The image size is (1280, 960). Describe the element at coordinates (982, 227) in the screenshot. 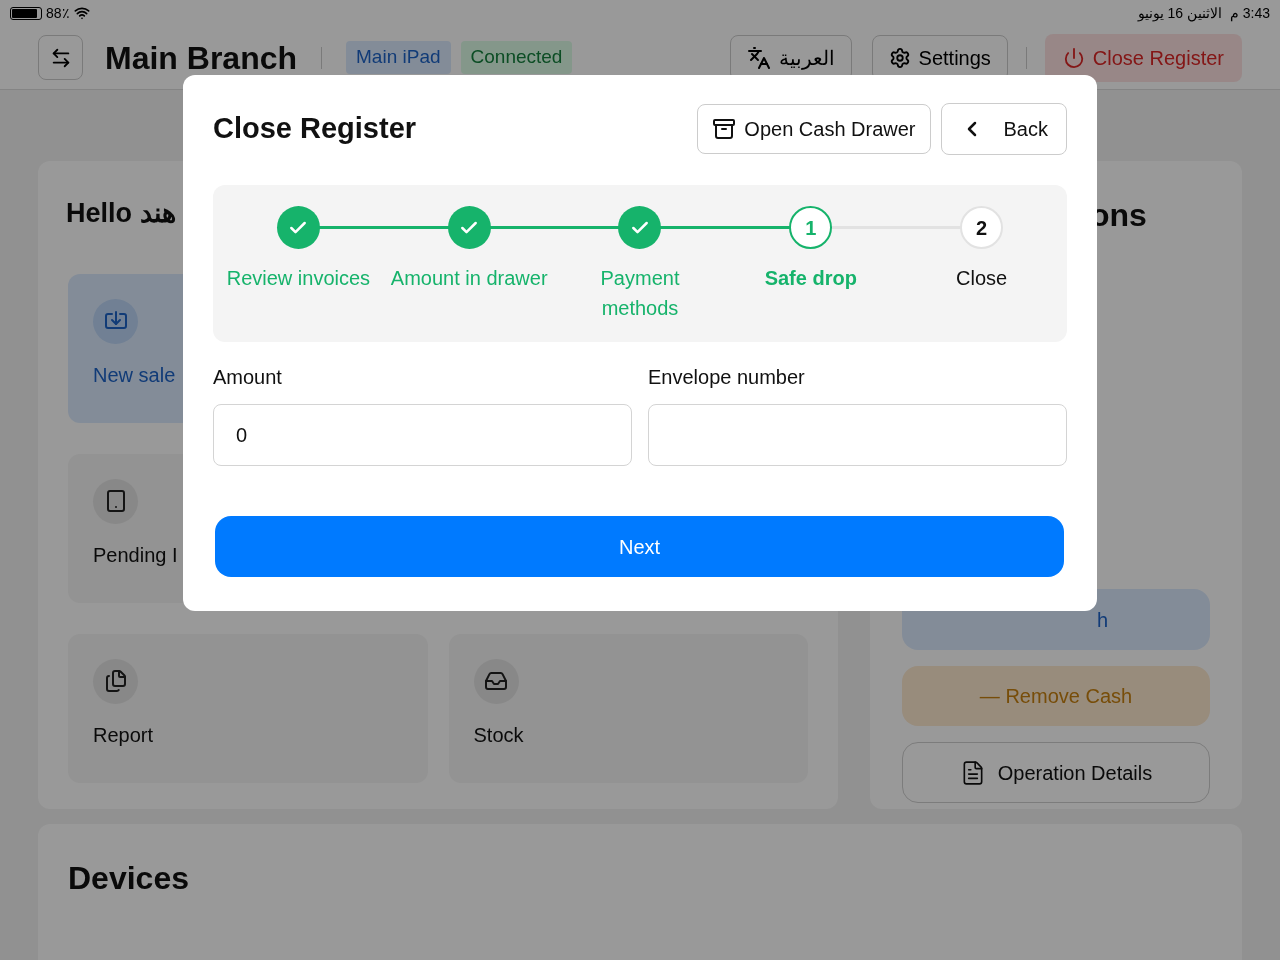

I see `step-number: 2` at that location.